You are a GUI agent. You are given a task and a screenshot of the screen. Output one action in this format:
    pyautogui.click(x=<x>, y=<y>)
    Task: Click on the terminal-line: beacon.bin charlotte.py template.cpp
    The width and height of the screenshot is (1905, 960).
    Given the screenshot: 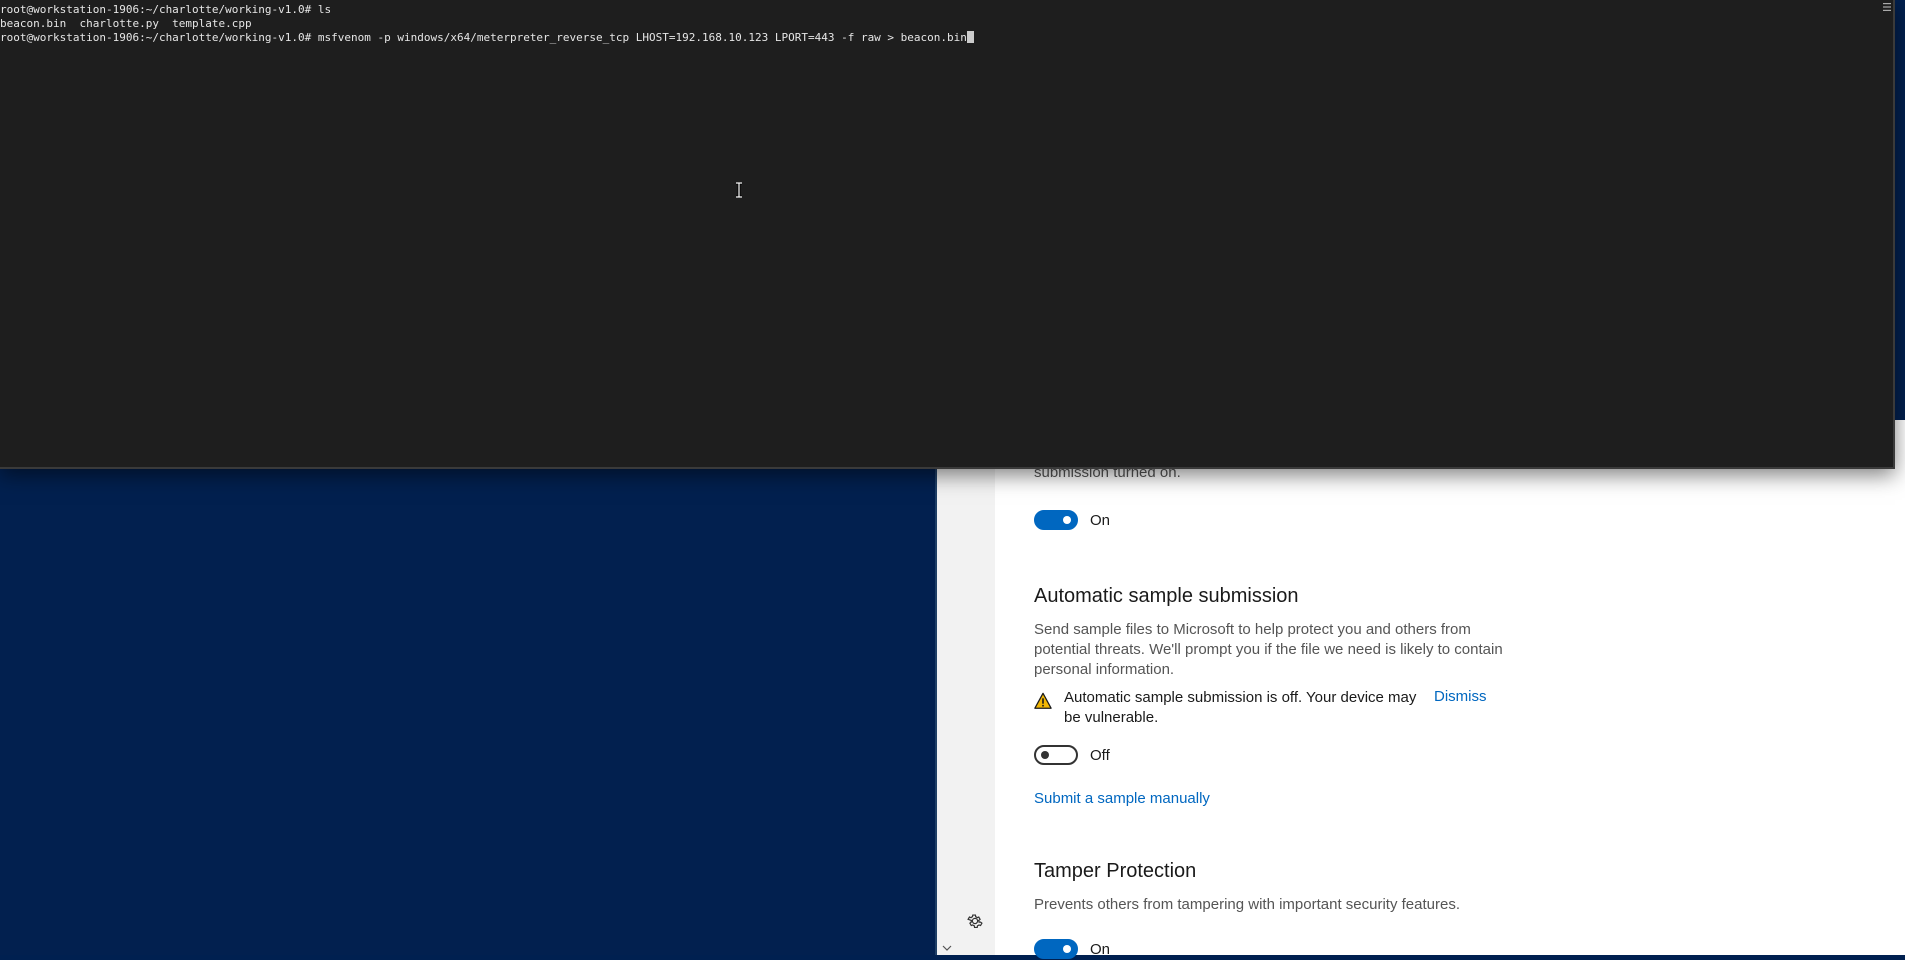 What is the action you would take?
    pyautogui.click(x=487, y=24)
    